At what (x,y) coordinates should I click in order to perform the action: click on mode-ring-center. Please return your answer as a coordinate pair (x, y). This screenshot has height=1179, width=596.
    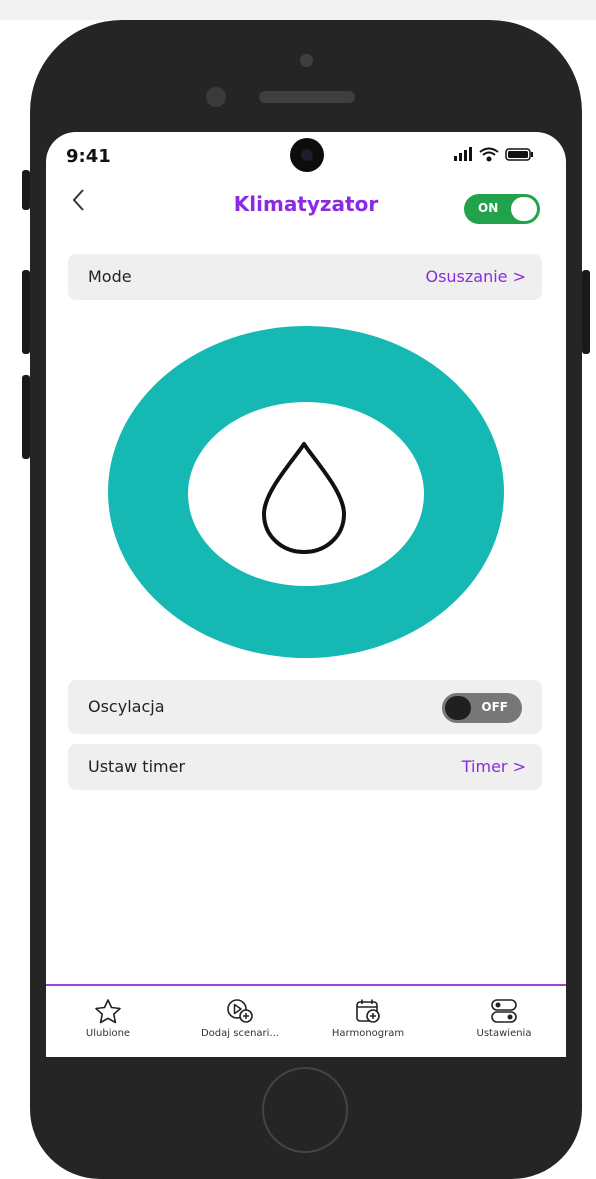
    Looking at the image, I should click on (306, 494).